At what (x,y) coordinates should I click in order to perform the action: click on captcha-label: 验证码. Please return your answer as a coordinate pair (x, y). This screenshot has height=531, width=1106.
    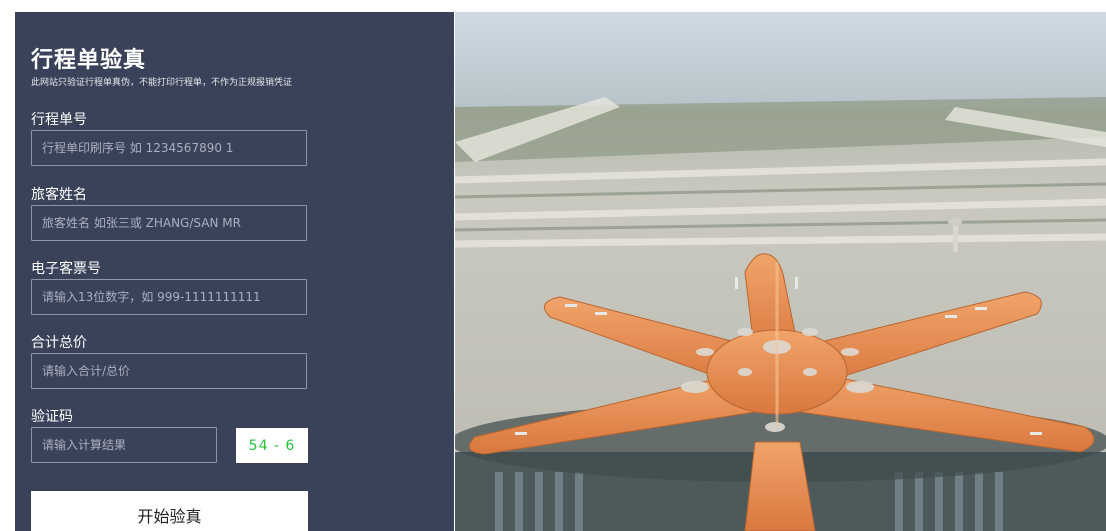
    Looking at the image, I should click on (52, 417).